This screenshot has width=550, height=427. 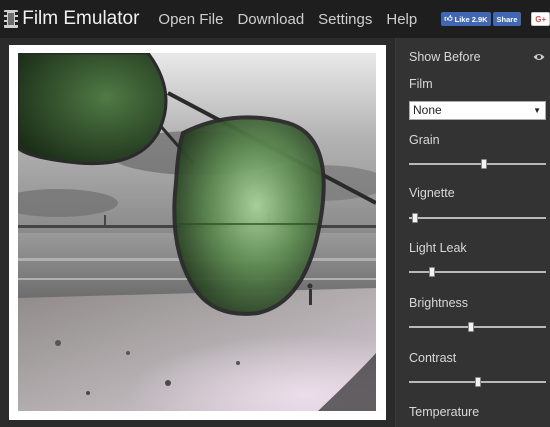 I want to click on contrast-slider, so click(x=477, y=382).